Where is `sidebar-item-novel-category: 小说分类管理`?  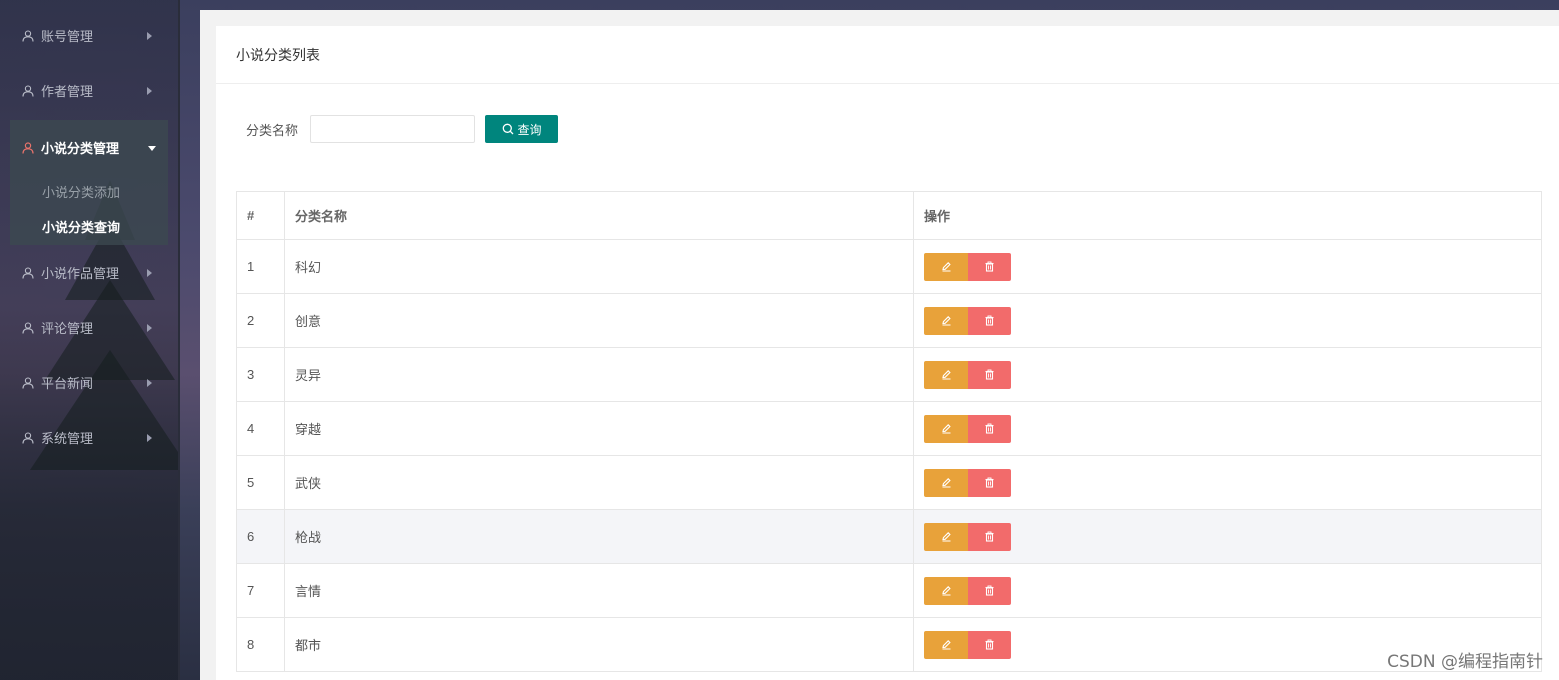
sidebar-item-novel-category: 小说分类管理 is located at coordinates (89, 147).